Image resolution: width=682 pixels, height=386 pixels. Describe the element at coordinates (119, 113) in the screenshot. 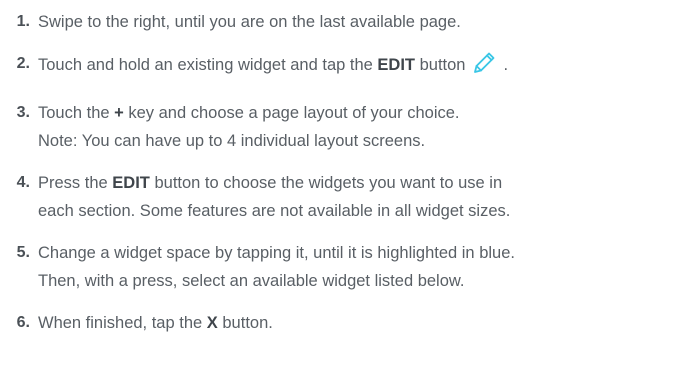

I see `plus-keyword: +` at that location.